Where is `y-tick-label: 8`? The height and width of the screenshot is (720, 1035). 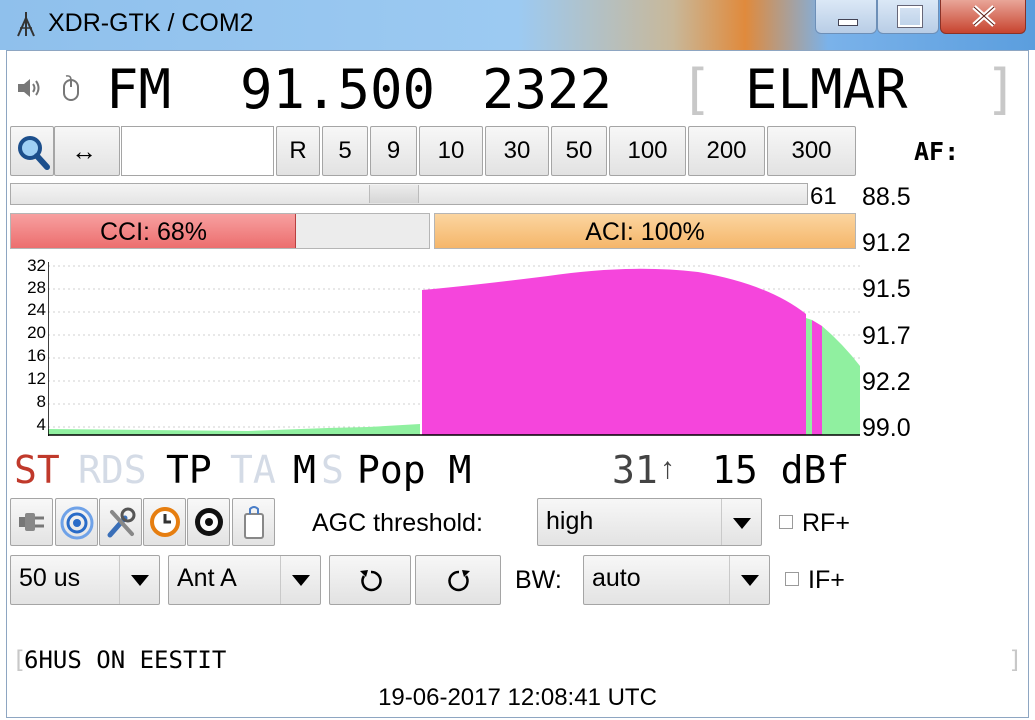 y-tick-label: 8 is located at coordinates (41, 401).